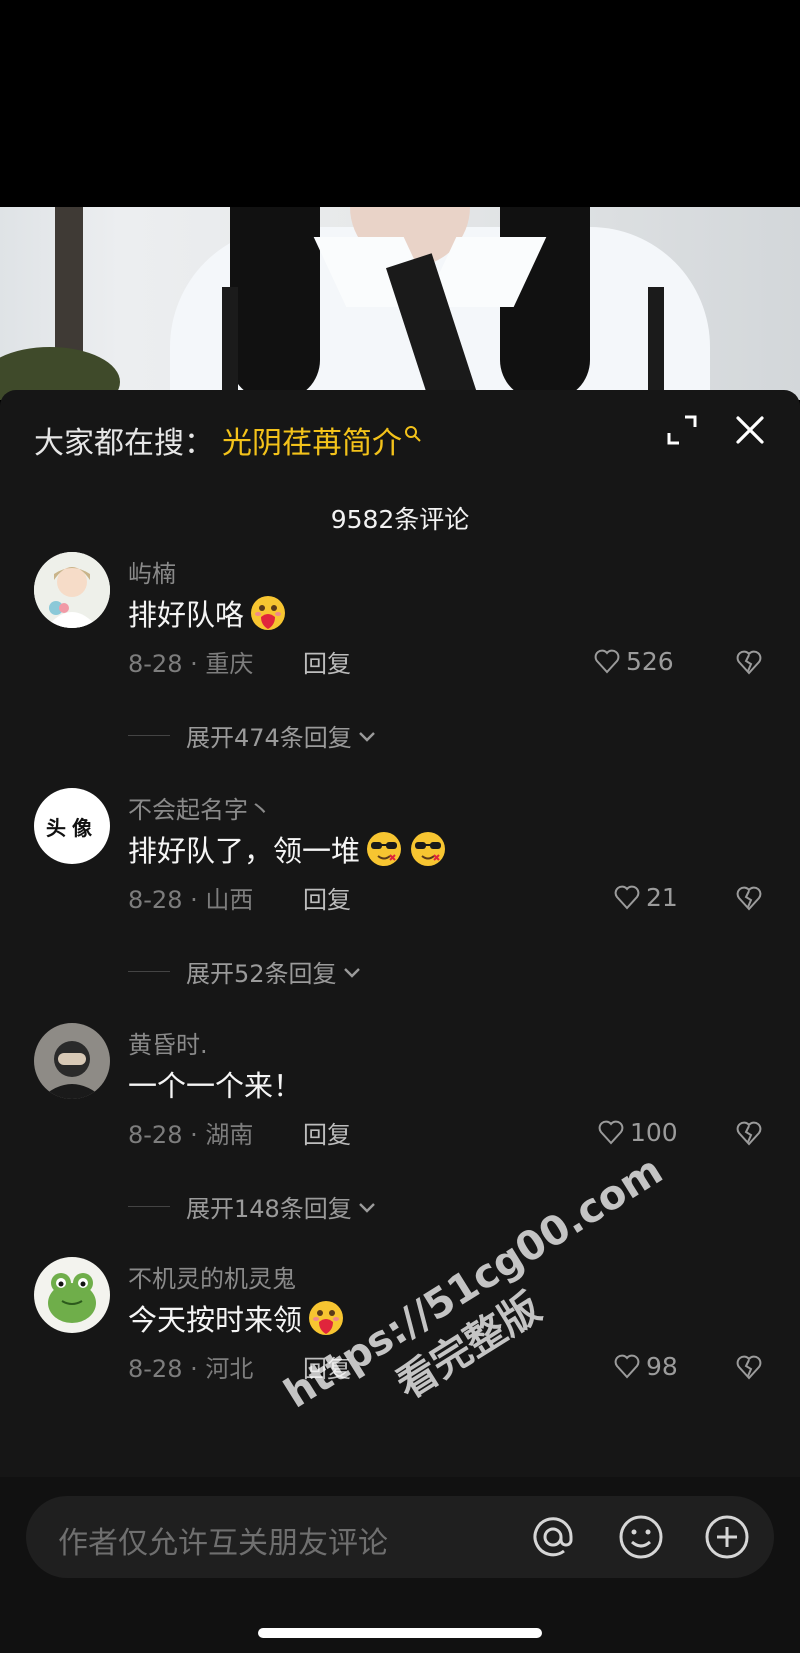 The image size is (800, 1653). I want to click on comment-date-location: 8-28 · 河北, so click(191, 1369).